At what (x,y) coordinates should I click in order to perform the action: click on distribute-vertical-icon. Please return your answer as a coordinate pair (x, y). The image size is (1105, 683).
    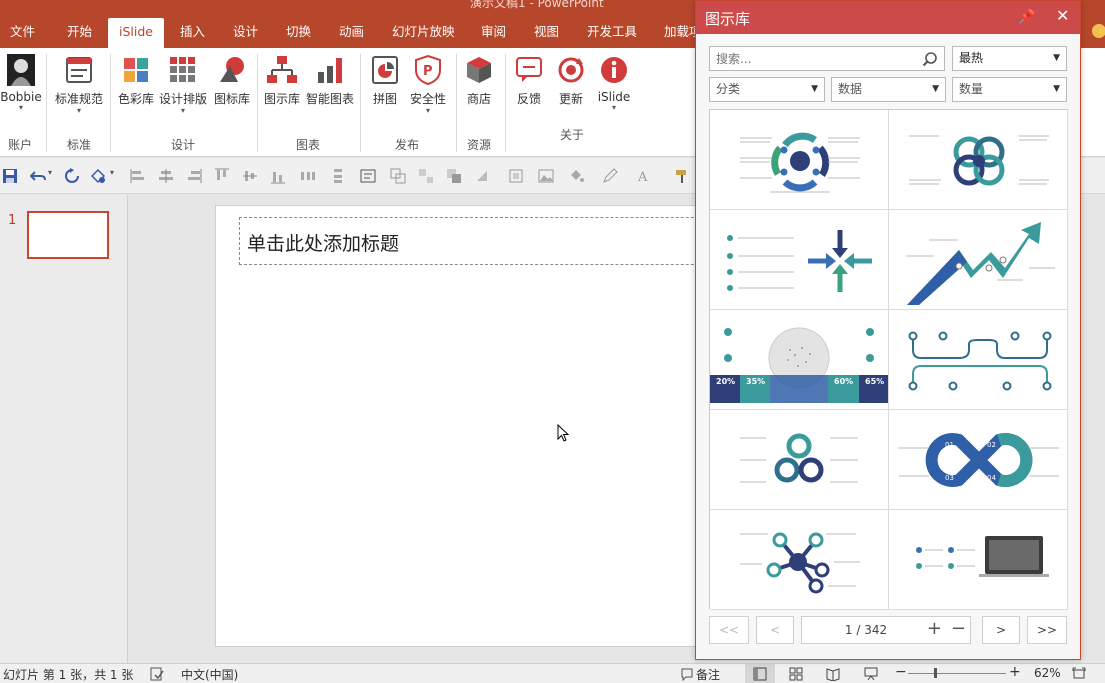
    Looking at the image, I should click on (338, 176).